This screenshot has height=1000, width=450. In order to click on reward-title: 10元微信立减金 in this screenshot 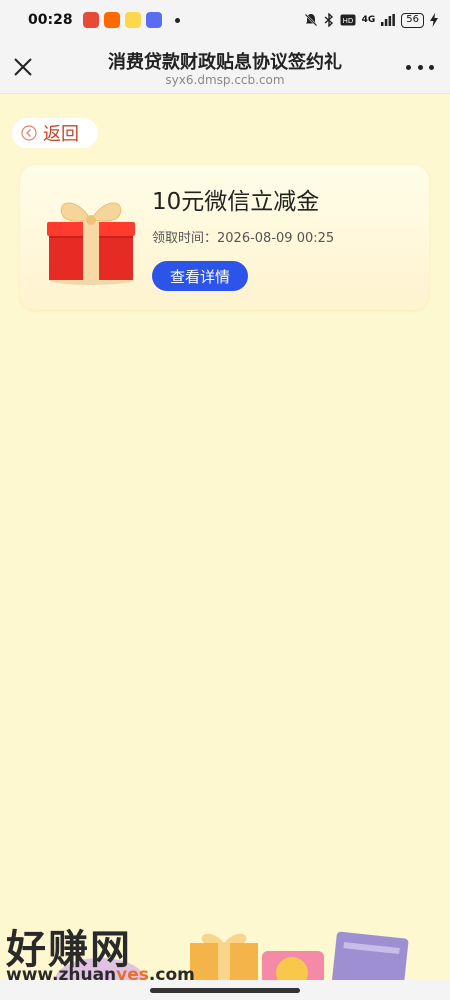, I will do `click(236, 202)`.